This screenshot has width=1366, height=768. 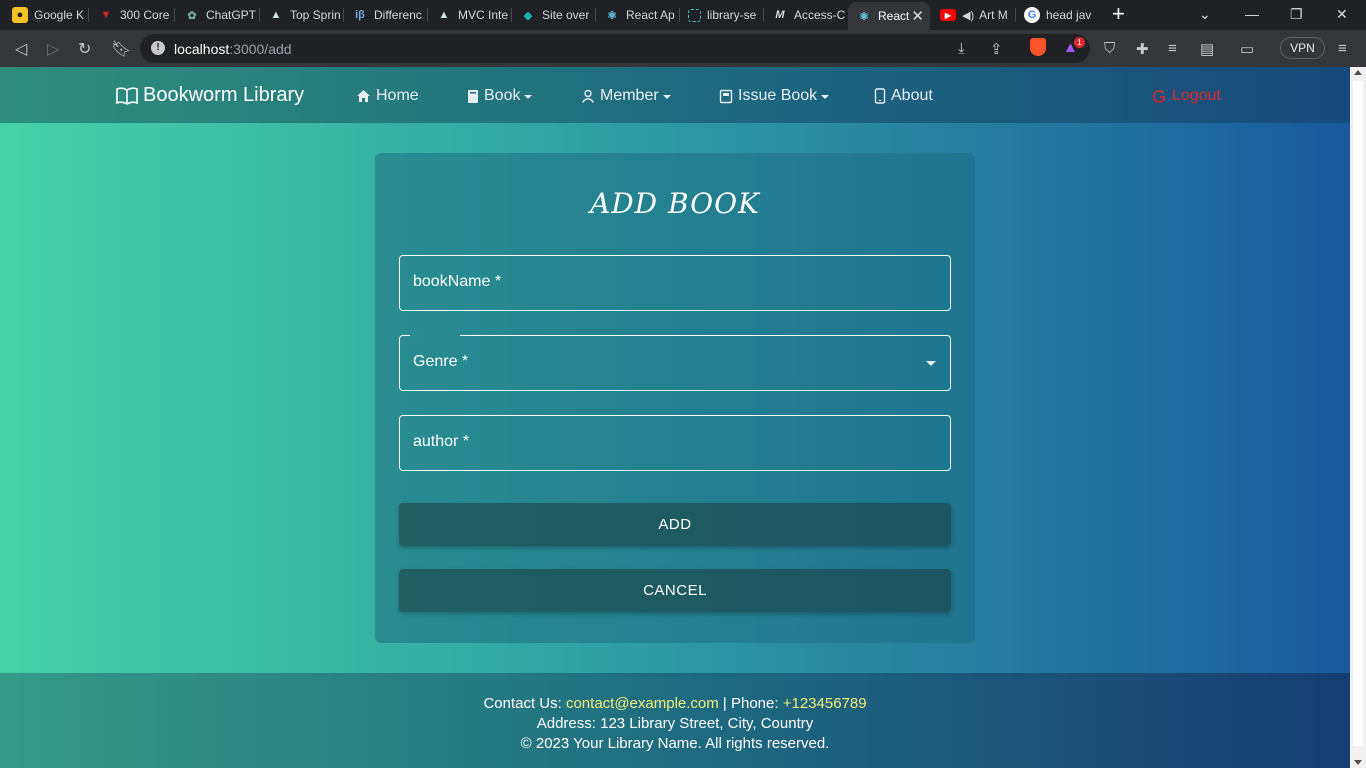 What do you see at coordinates (360, 15) in the screenshot?
I see `ib-icon: iβ` at bounding box center [360, 15].